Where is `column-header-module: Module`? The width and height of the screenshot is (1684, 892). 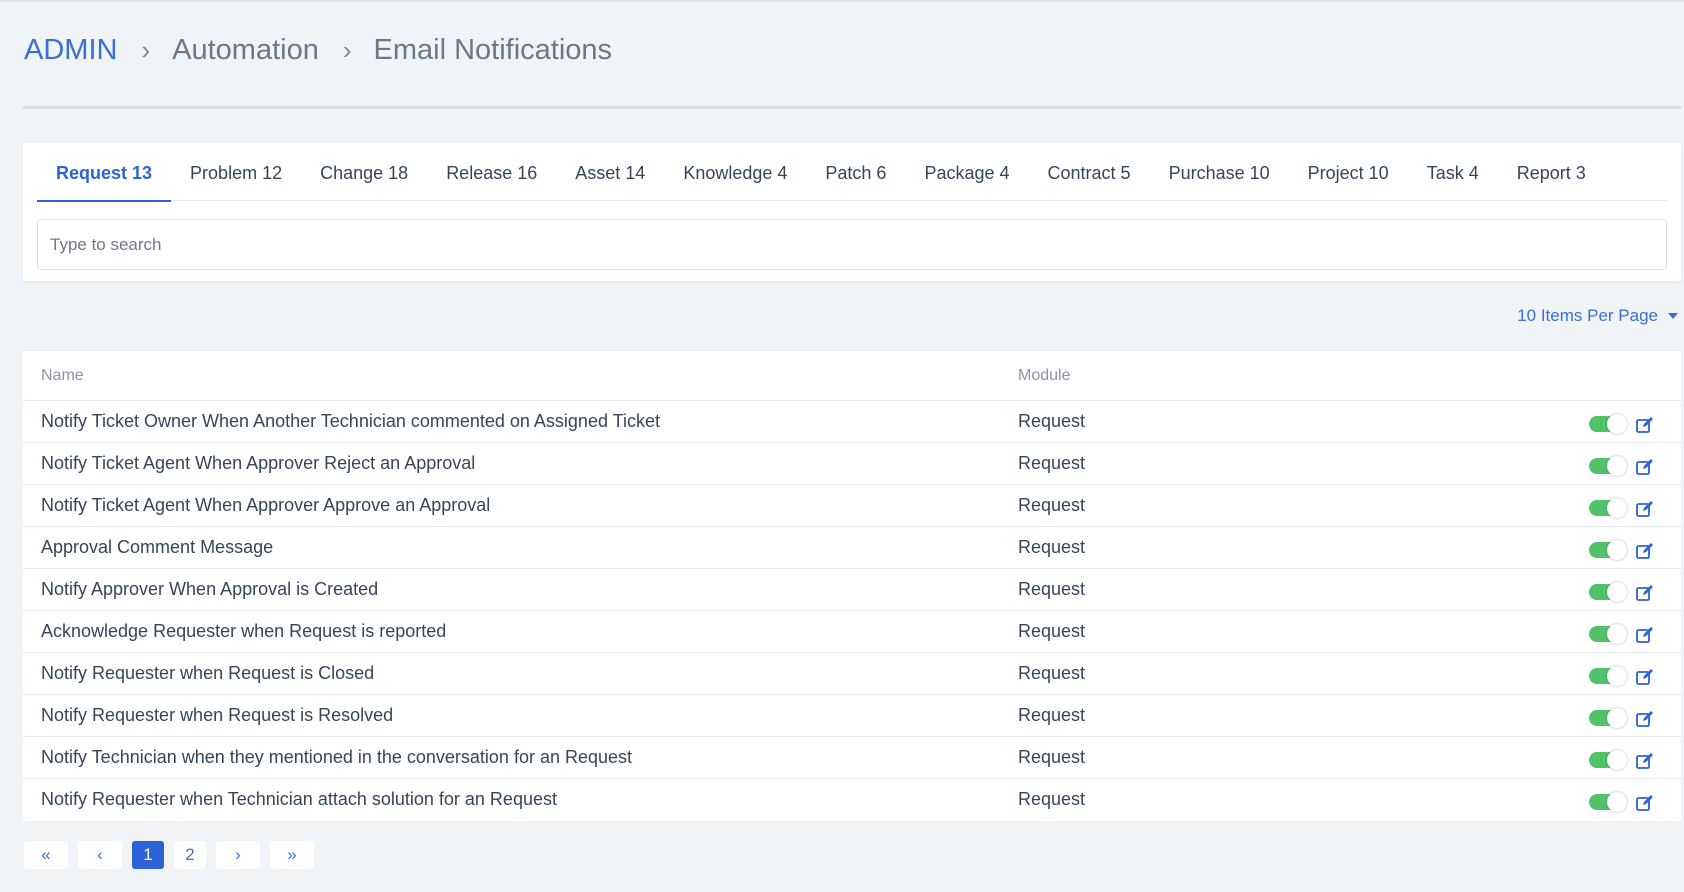 column-header-module: Module is located at coordinates (1044, 376).